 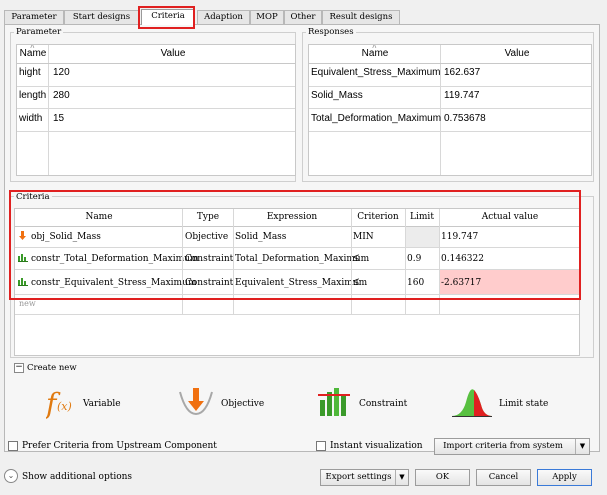 I want to click on ok-button: OK, so click(x=442, y=477).